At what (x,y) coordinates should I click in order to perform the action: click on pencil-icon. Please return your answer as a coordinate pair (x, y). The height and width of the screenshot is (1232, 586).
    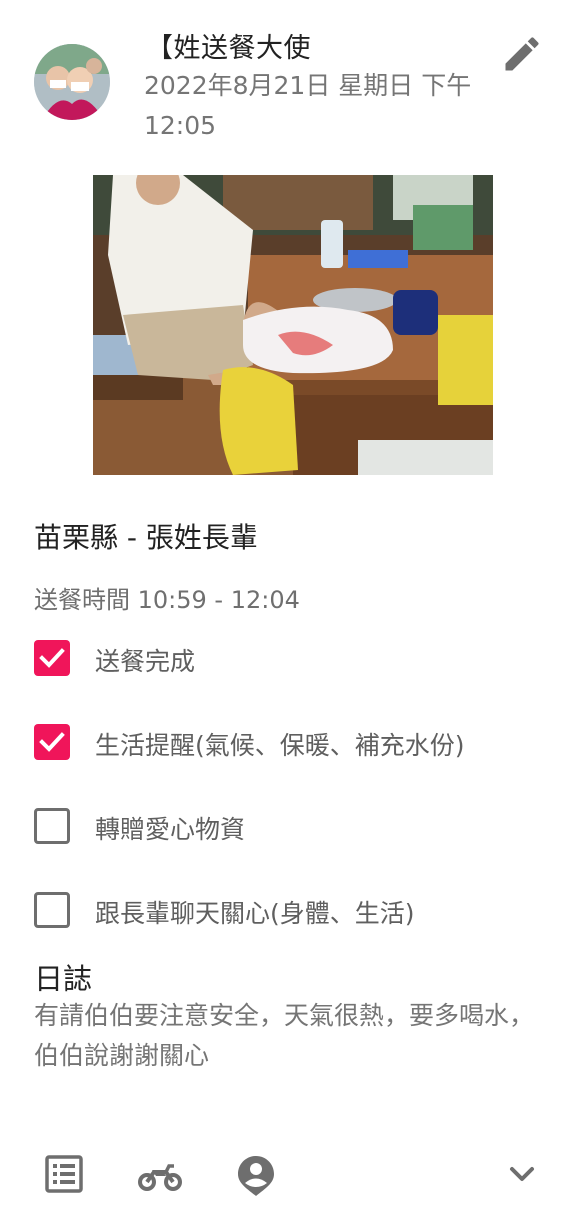
    Looking at the image, I should click on (522, 54).